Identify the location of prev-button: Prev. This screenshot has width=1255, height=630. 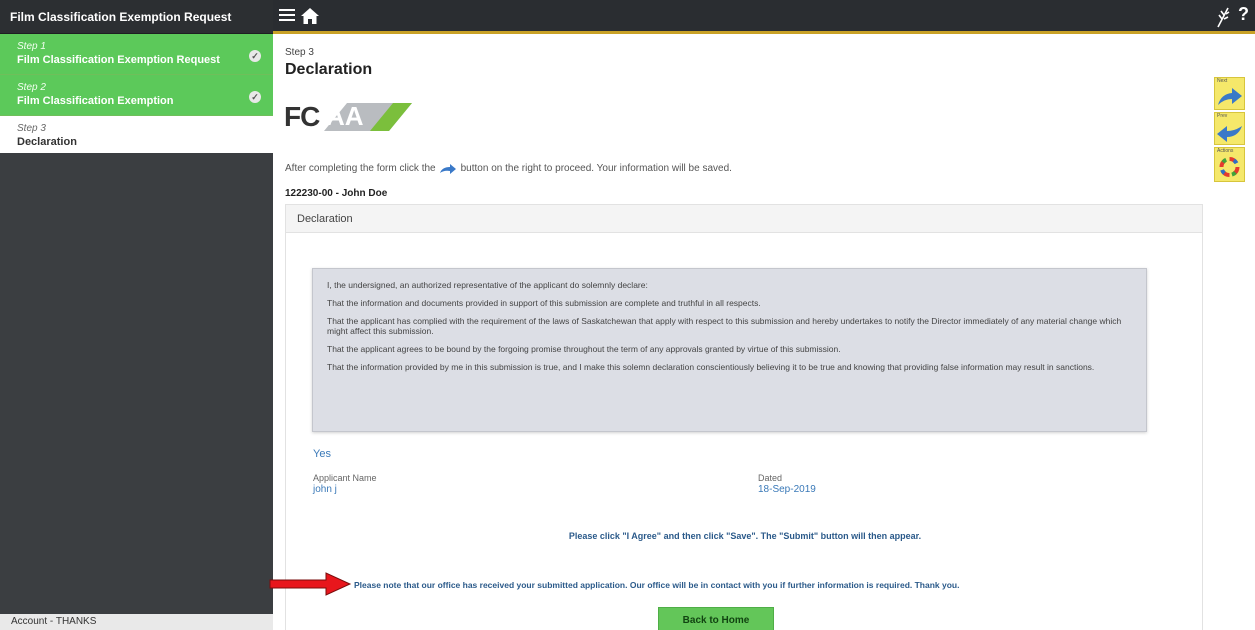
(1229, 128).